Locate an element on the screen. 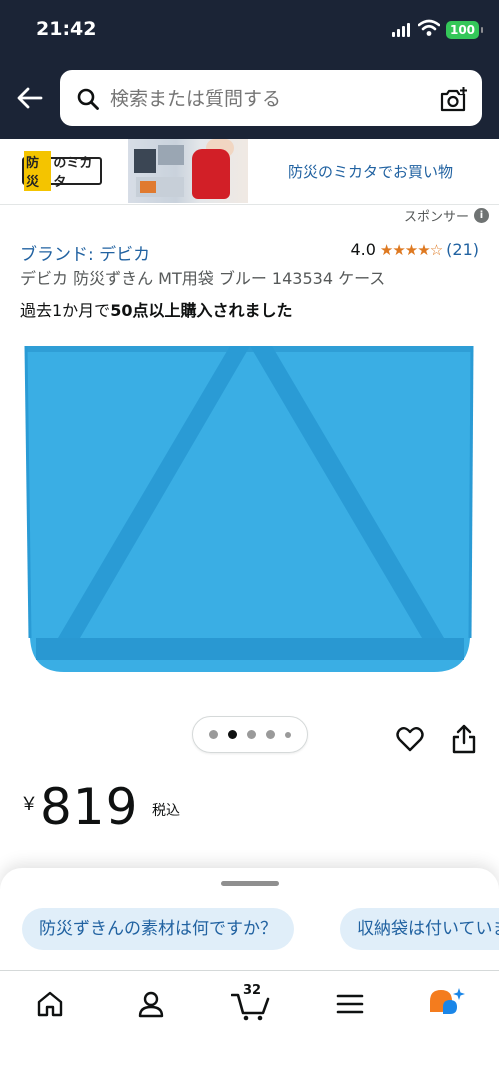  price-amount: 819 is located at coordinates (89, 807).